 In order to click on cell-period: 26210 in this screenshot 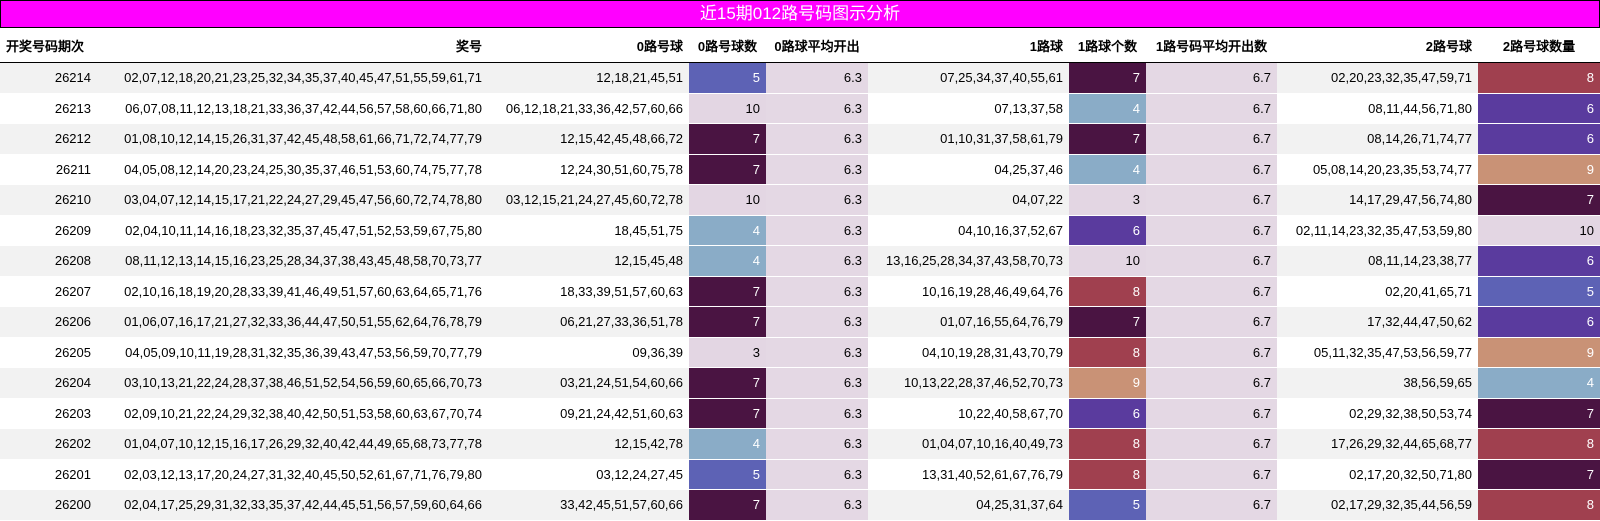, I will do `click(48, 200)`.